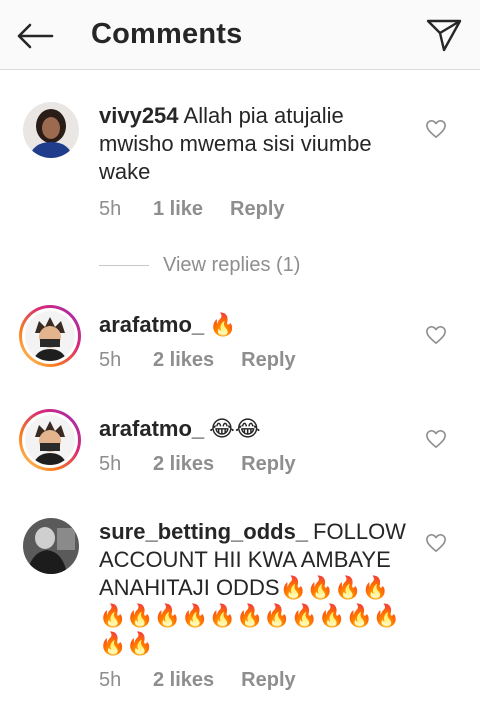  I want to click on comment-body: 😂😂, so click(235, 428).